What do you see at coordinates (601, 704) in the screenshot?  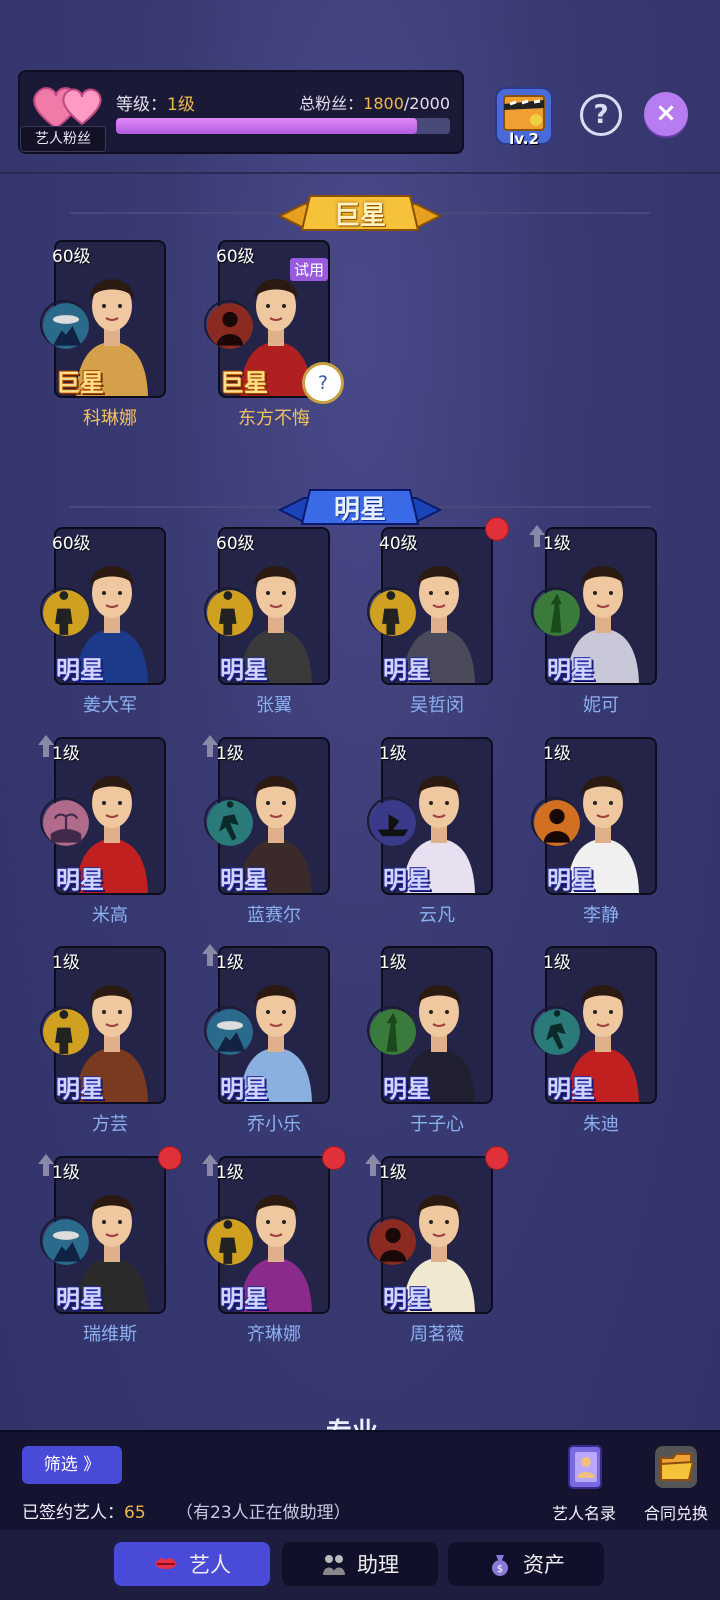 I see `artist-name: 妮可` at bounding box center [601, 704].